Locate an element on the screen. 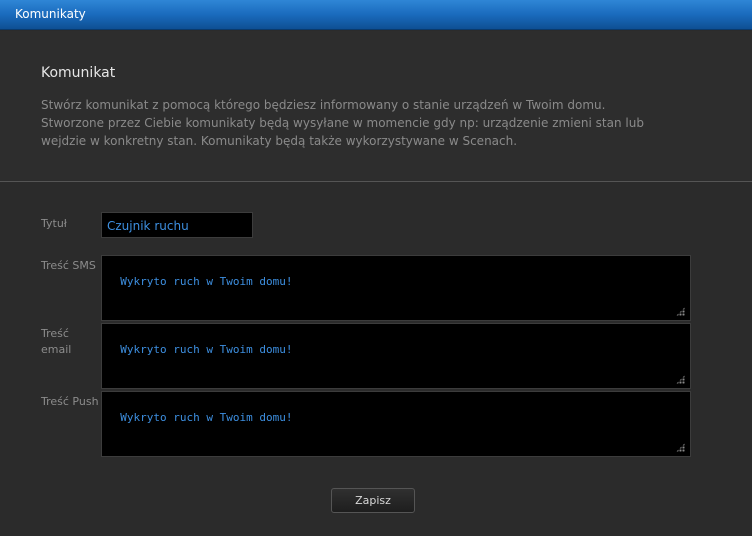 This screenshot has width=752, height=536. sms-label: Treść SMS is located at coordinates (68, 265).